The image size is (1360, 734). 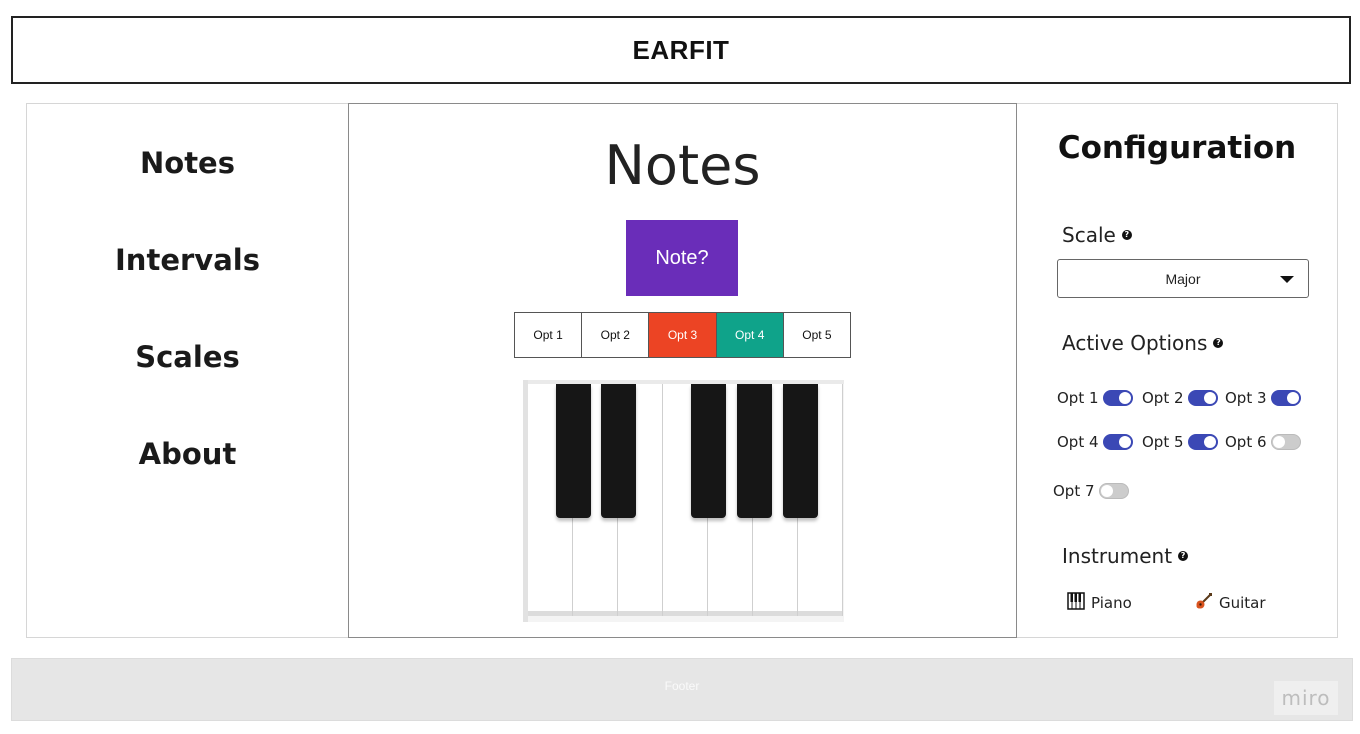 I want to click on instrument-option-guitar: Guitar, so click(x=1230, y=603).